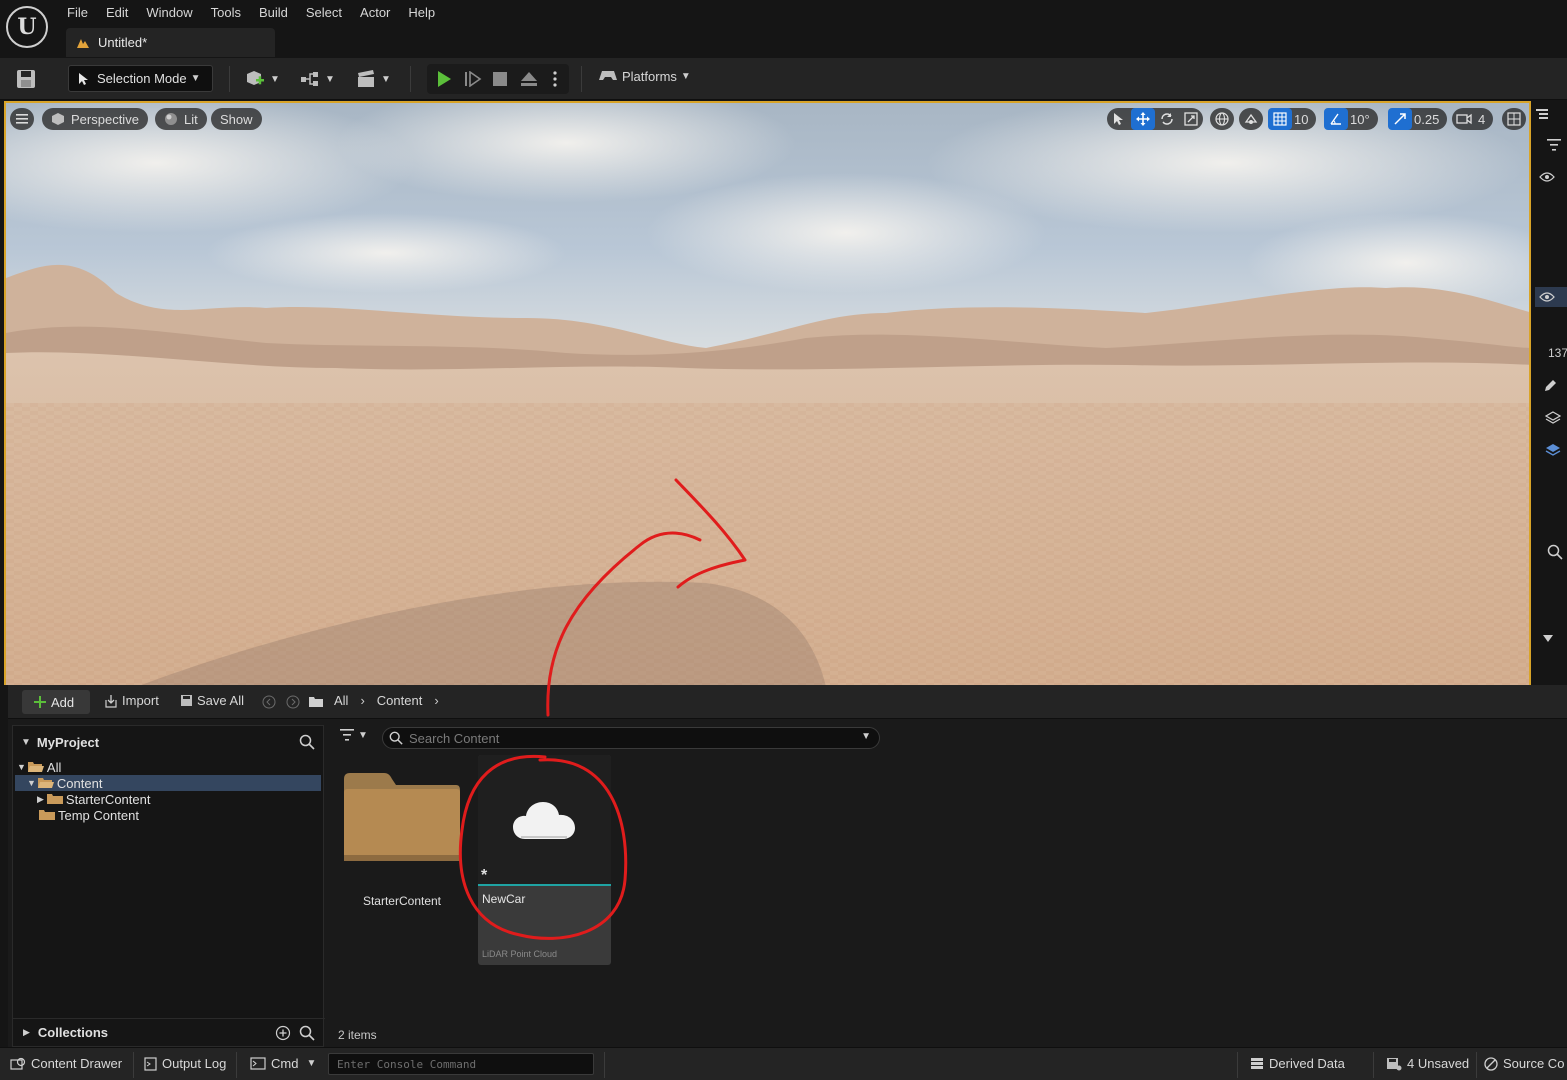 The height and width of the screenshot is (1080, 1567). Describe the element at coordinates (1119, 119) in the screenshot. I see `select-tool-icon` at that location.